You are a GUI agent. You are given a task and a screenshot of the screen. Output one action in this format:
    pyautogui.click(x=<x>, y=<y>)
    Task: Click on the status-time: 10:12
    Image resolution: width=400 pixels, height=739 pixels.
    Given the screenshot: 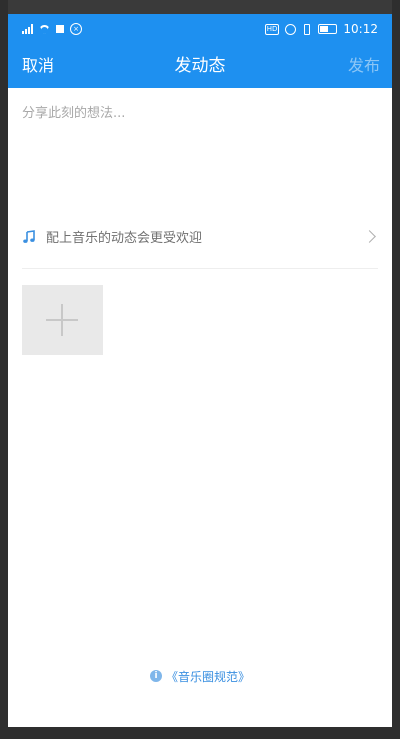 What is the action you would take?
    pyautogui.click(x=360, y=29)
    